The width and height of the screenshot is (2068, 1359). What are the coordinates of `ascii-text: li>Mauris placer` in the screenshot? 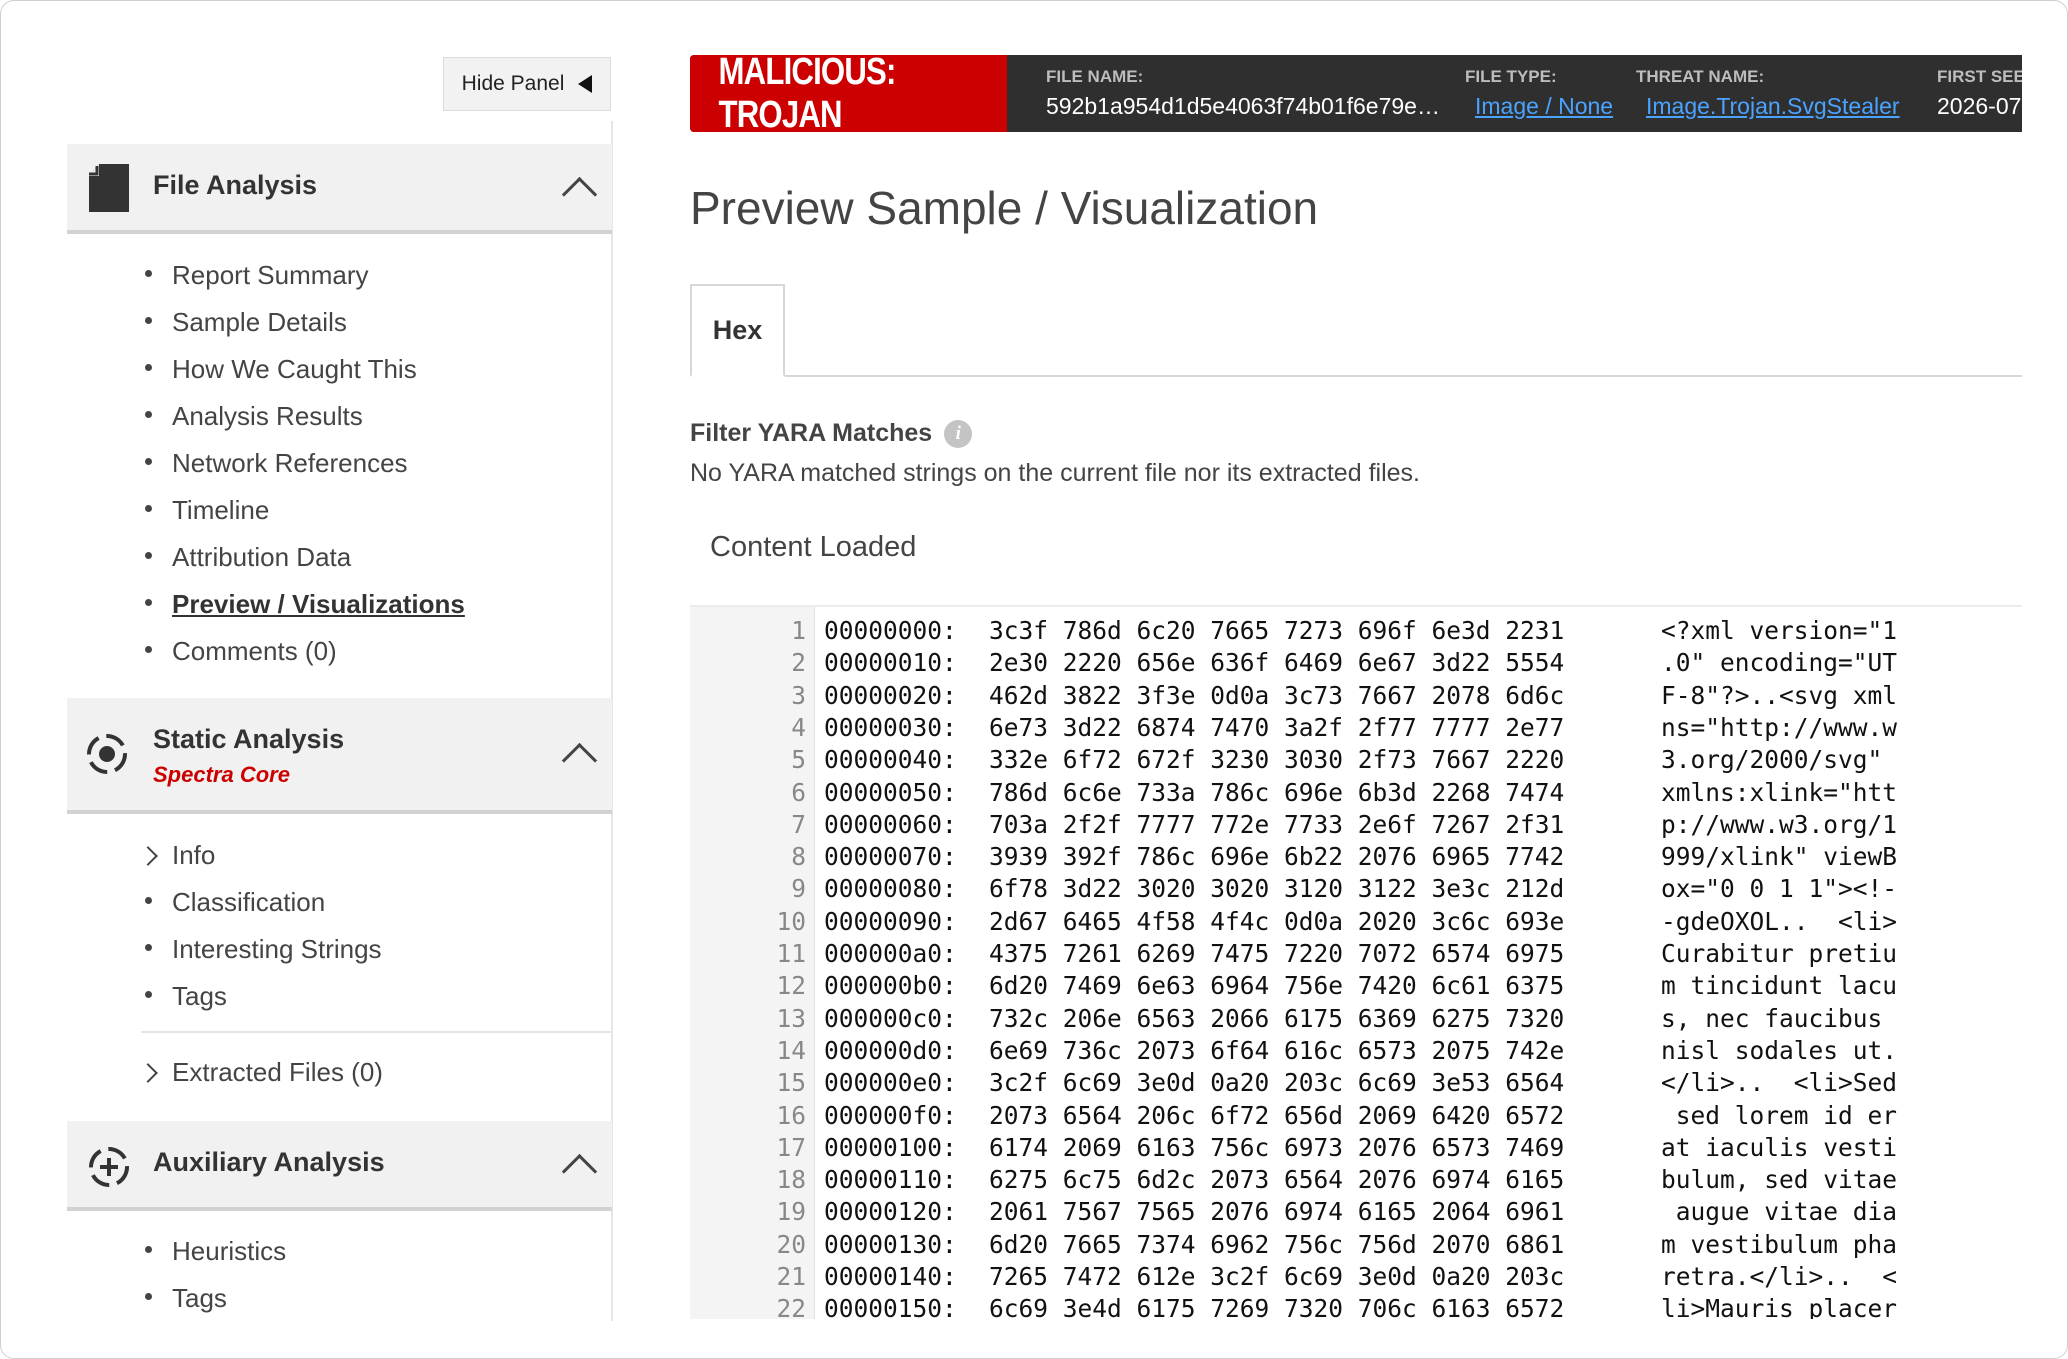 It's located at (1779, 1306).